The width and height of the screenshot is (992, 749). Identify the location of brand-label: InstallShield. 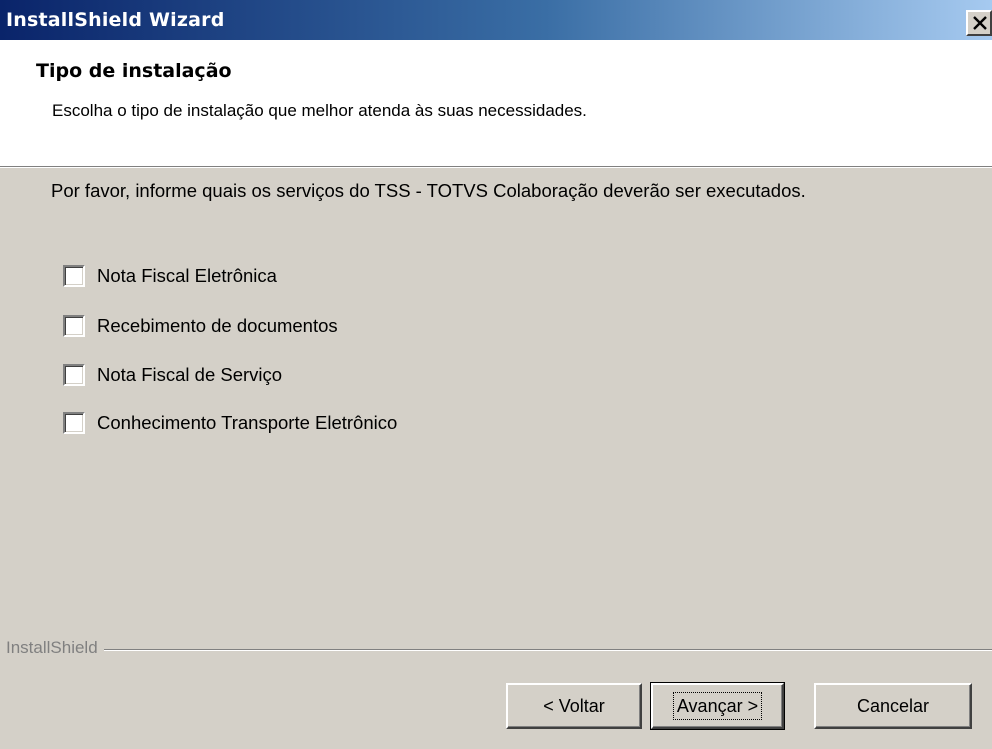
(55, 648).